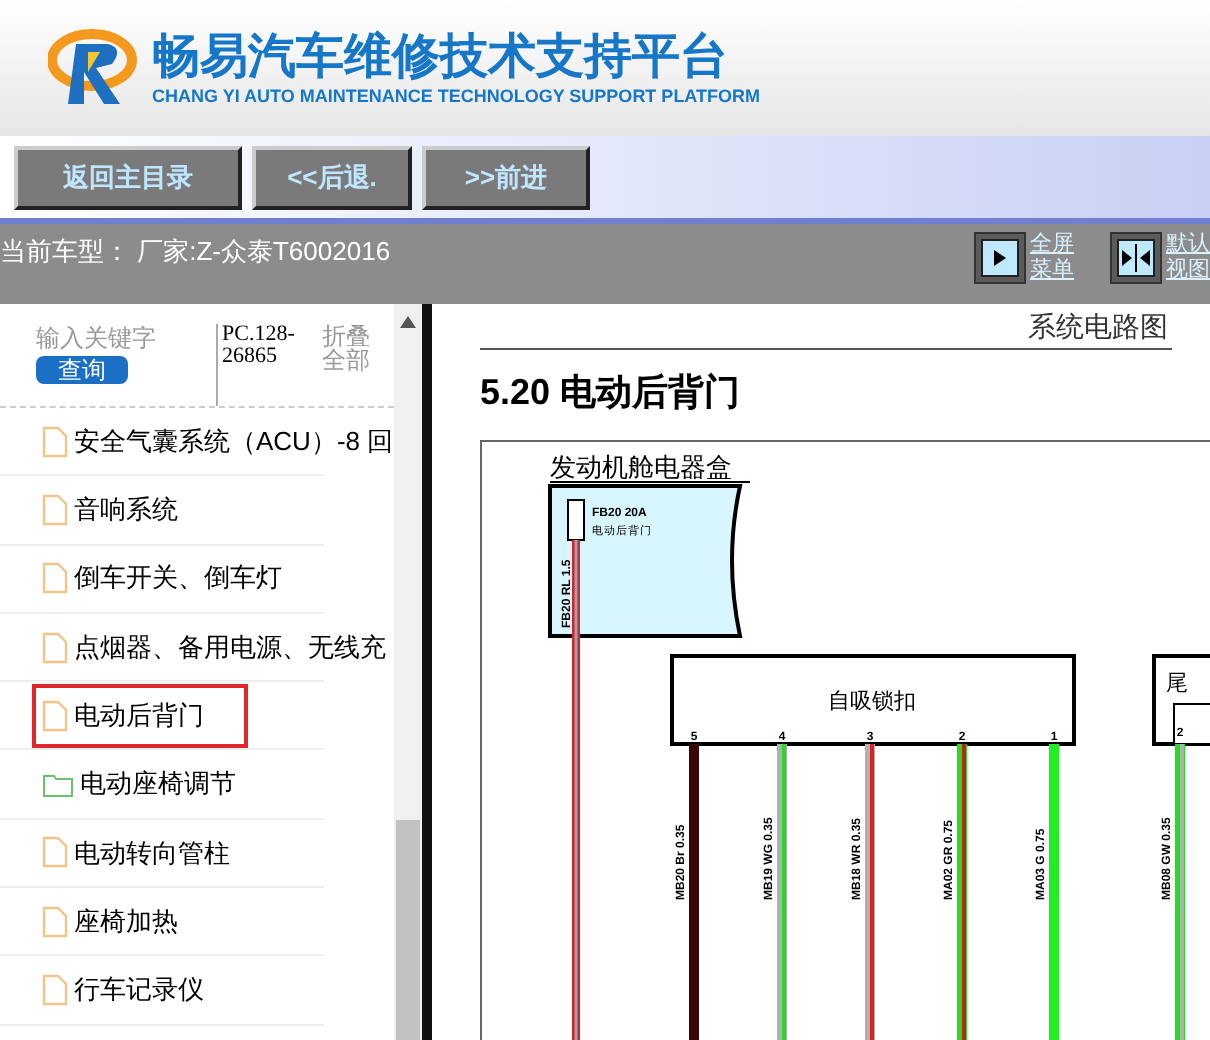 The image size is (1210, 1040). What do you see at coordinates (408, 672) in the screenshot?
I see `scrollbar` at bounding box center [408, 672].